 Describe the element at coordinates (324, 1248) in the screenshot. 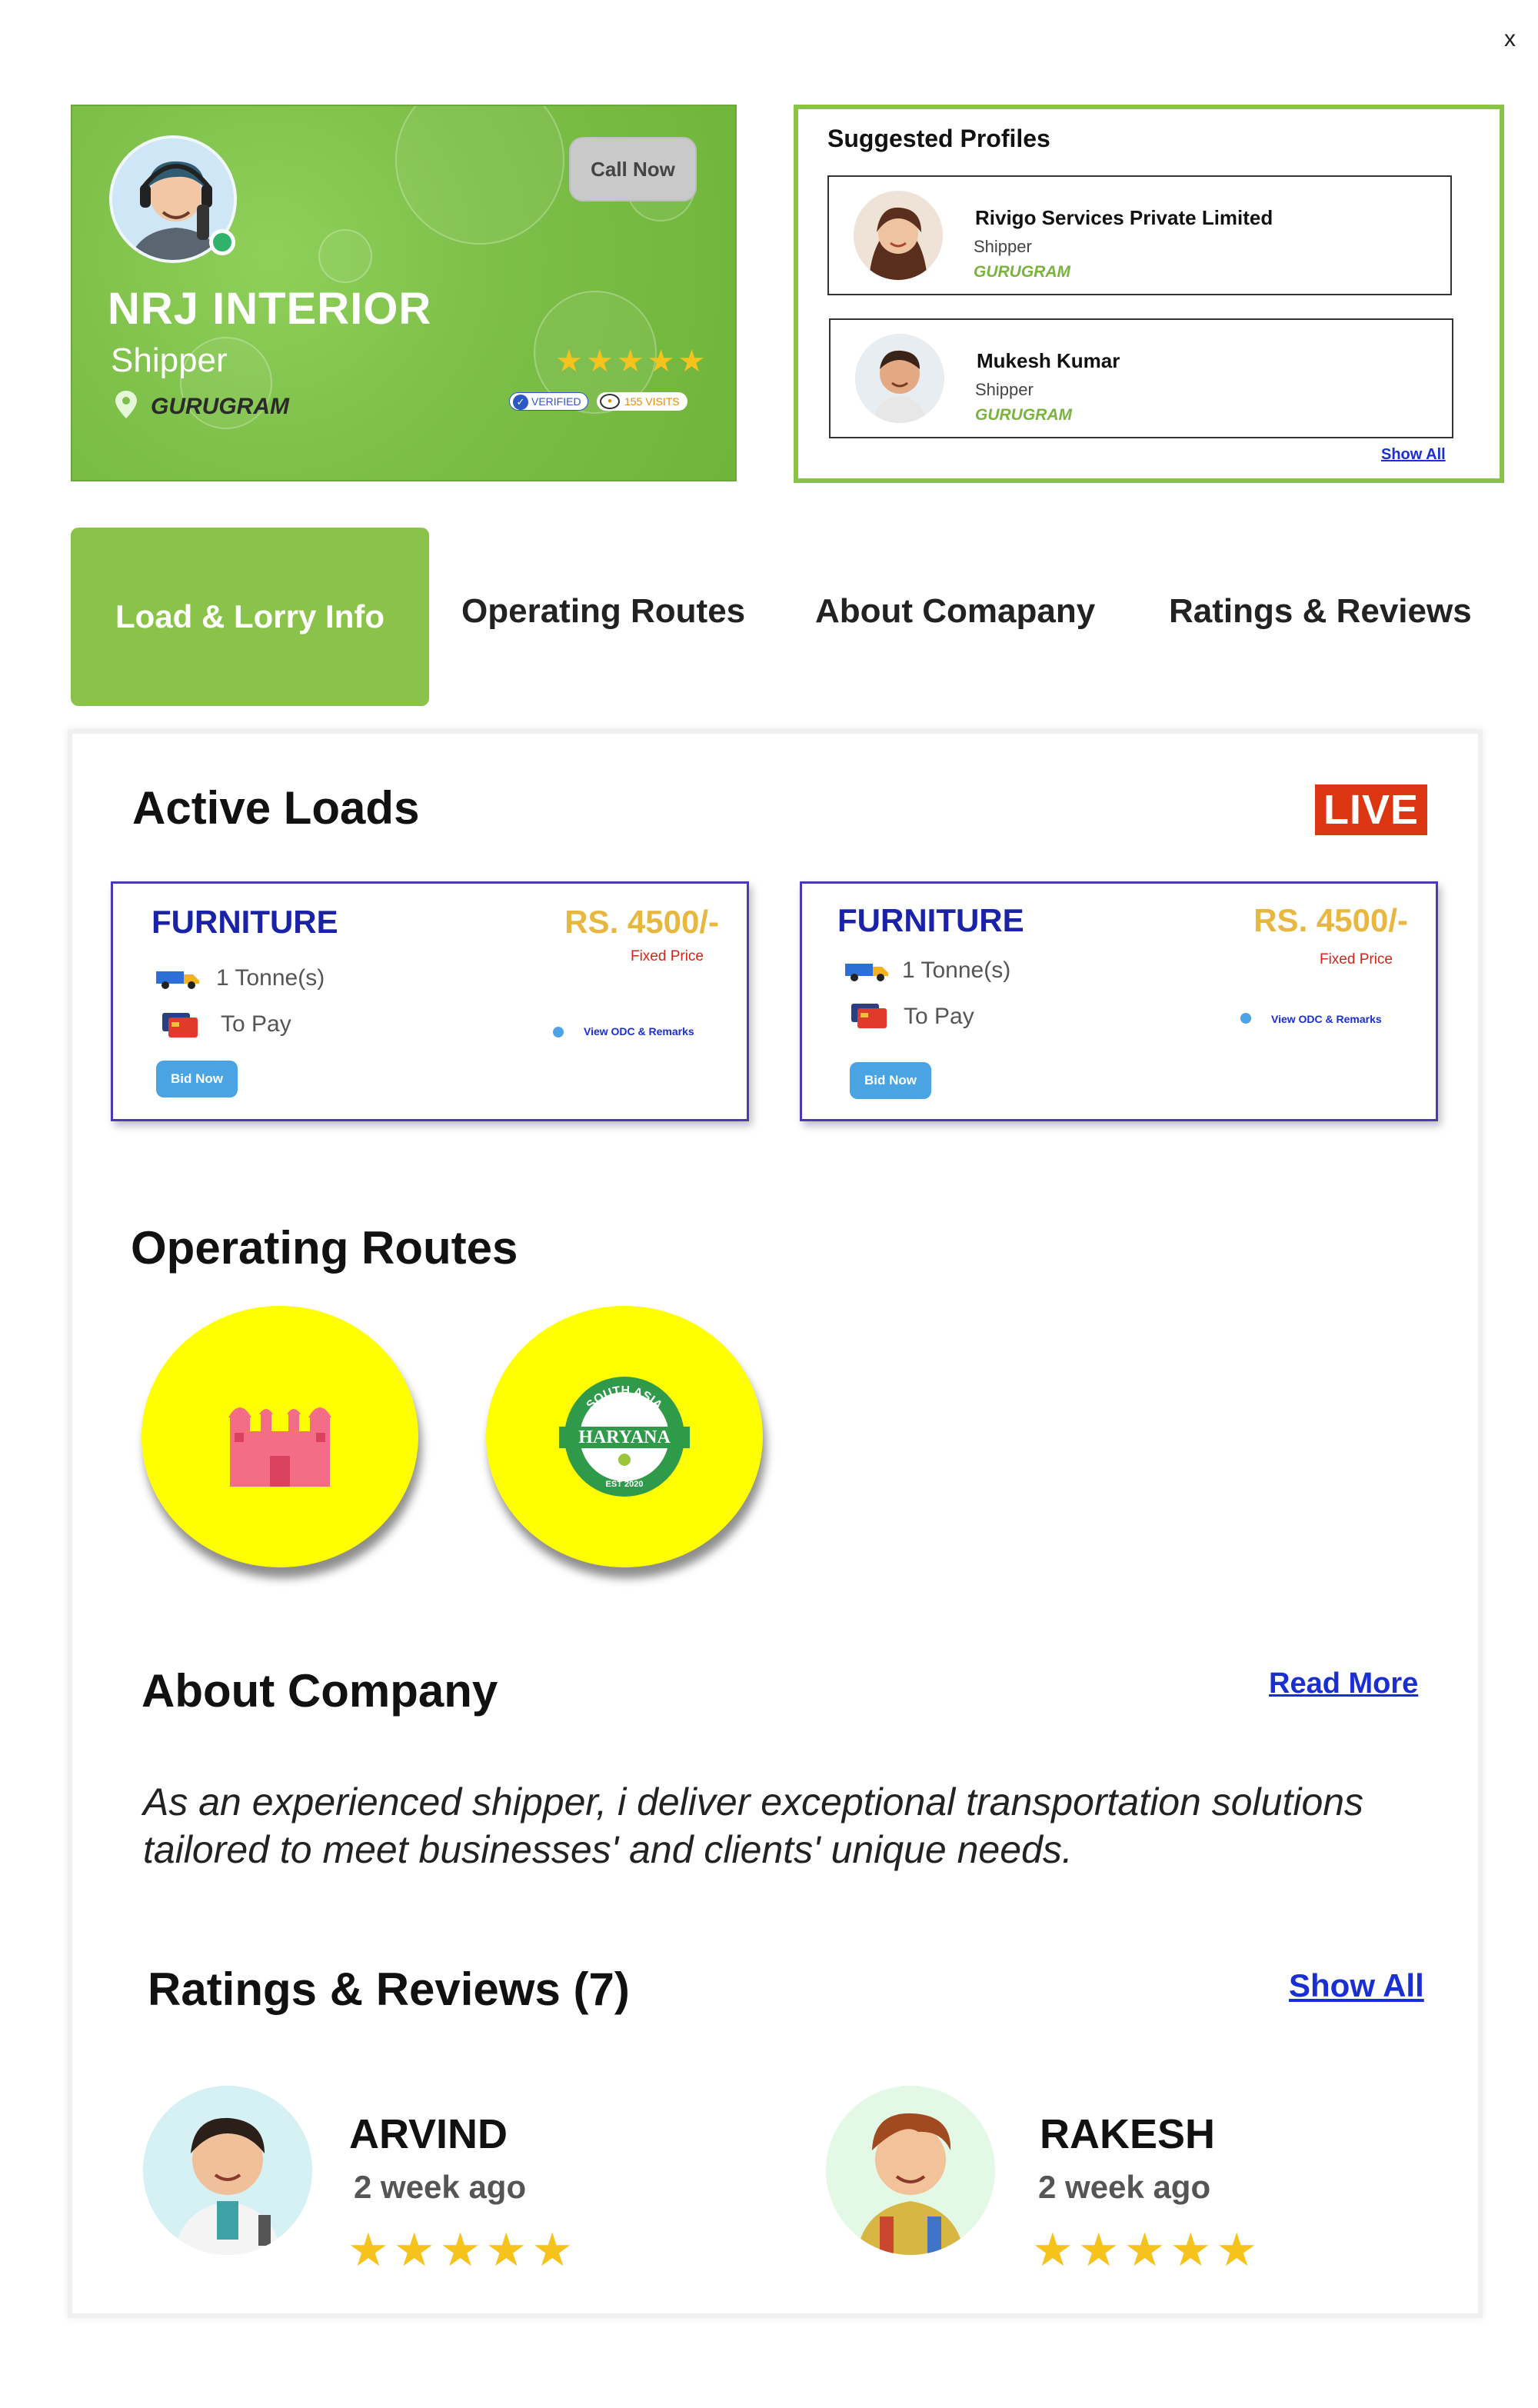

I see `operating-routes-title: Operating Routes` at that location.